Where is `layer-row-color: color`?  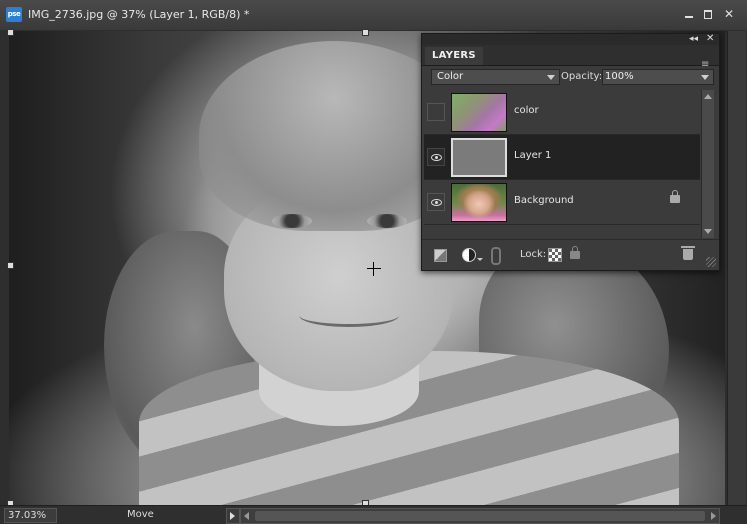
layer-row-color: color is located at coordinates (562, 112).